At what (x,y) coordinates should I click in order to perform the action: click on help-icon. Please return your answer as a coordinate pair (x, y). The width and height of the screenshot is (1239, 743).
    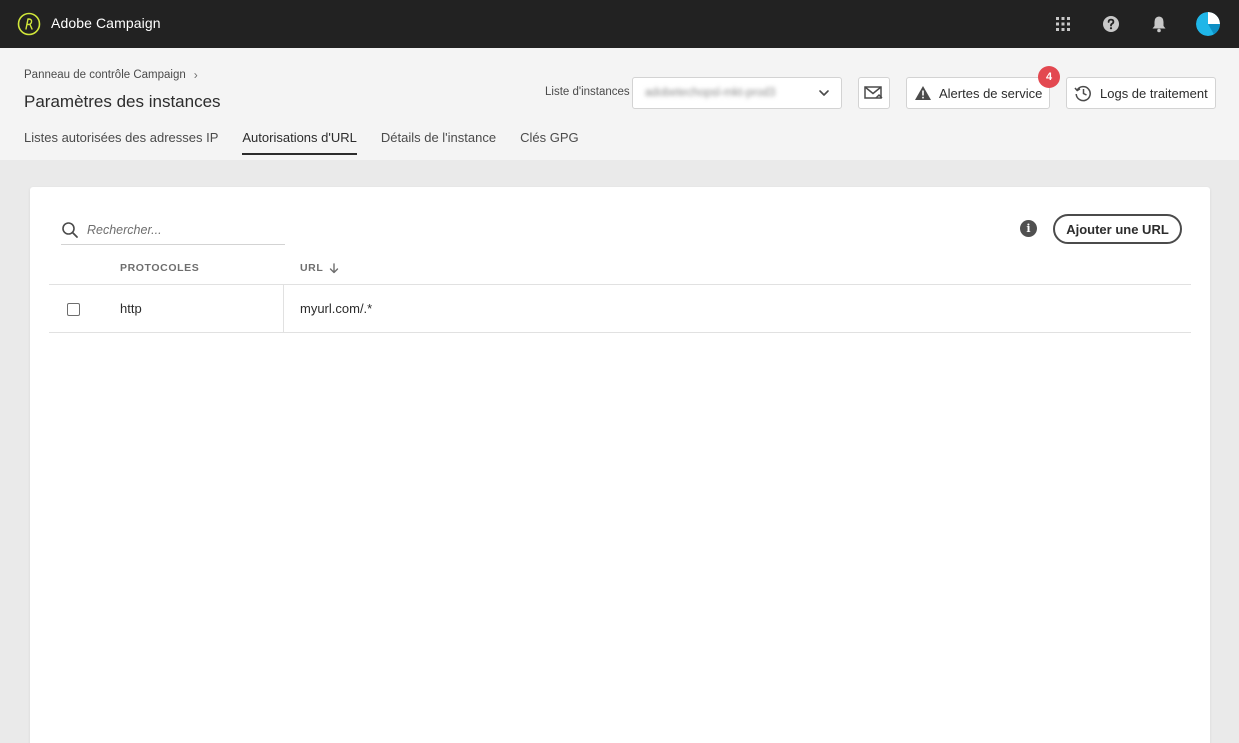
    Looking at the image, I should click on (1111, 24).